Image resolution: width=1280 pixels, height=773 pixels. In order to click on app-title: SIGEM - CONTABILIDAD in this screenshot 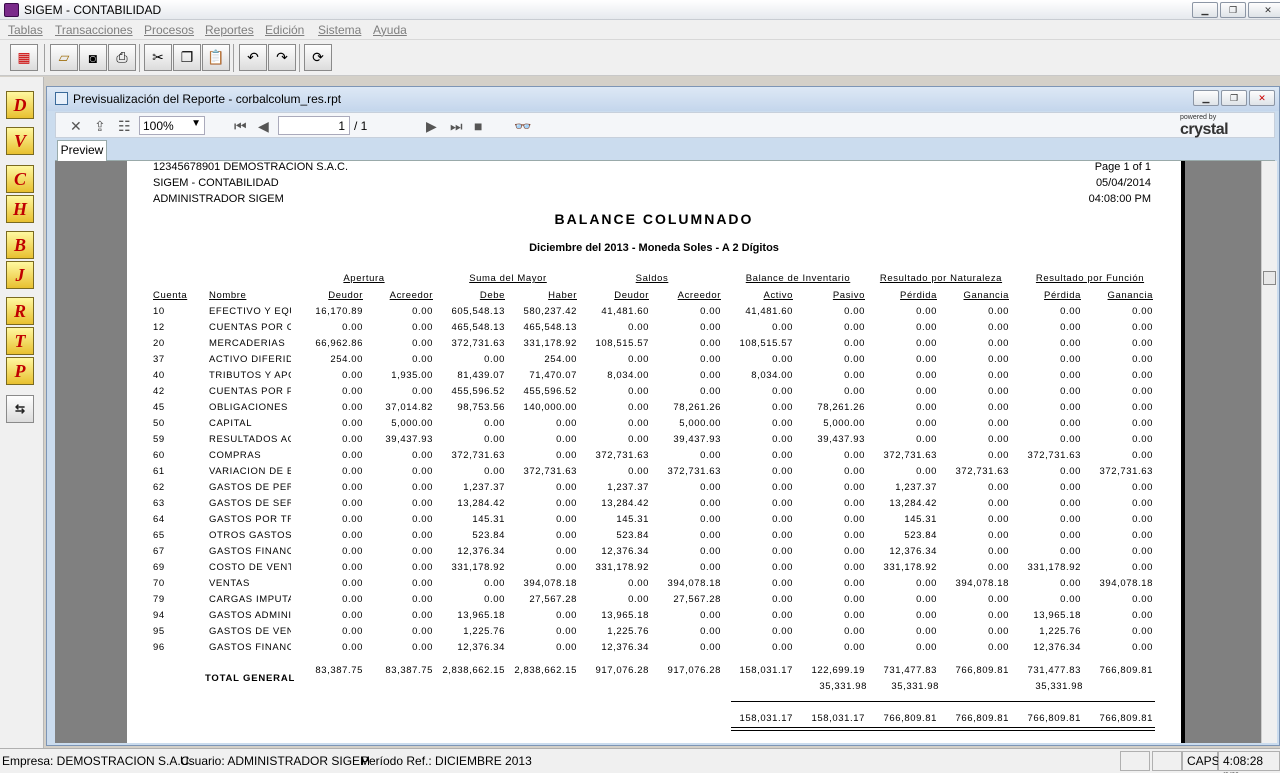, I will do `click(93, 10)`.